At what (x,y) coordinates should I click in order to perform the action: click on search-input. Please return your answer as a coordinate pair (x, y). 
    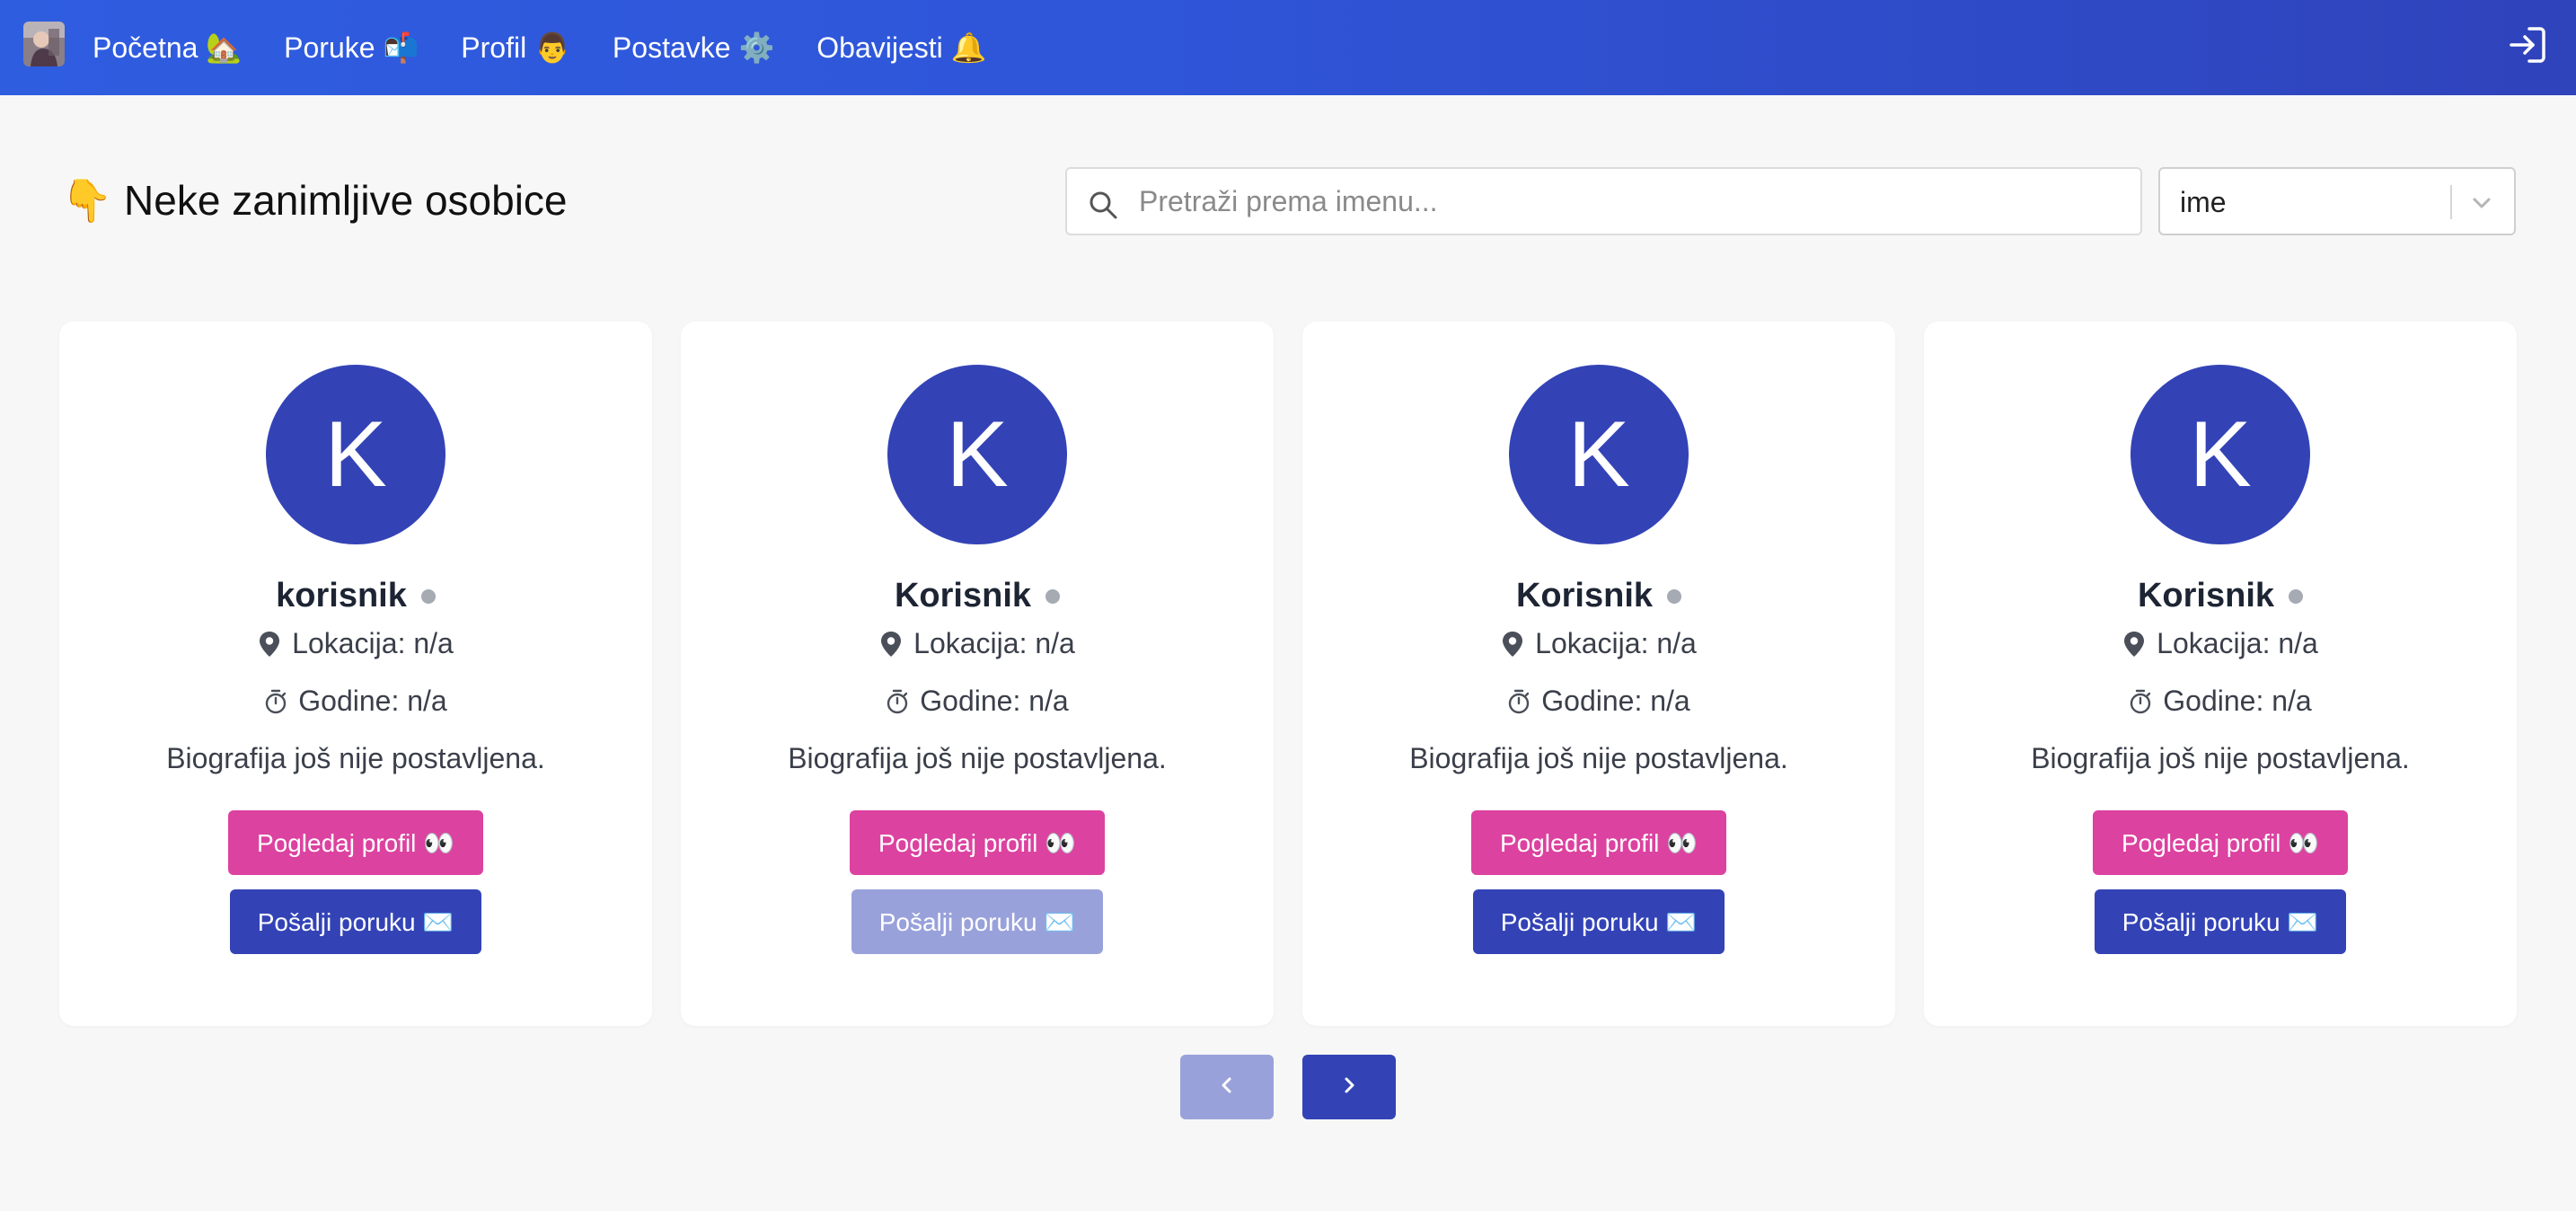
    Looking at the image, I should click on (1633, 201).